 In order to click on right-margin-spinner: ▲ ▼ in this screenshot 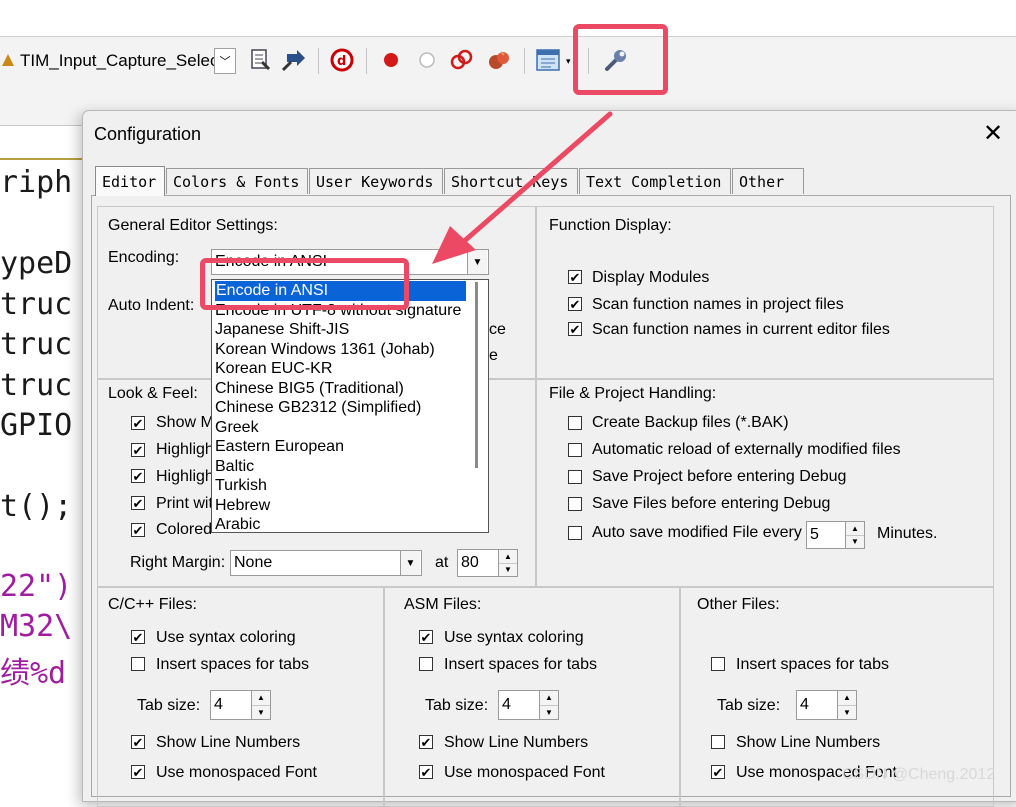, I will do `click(508, 563)`.